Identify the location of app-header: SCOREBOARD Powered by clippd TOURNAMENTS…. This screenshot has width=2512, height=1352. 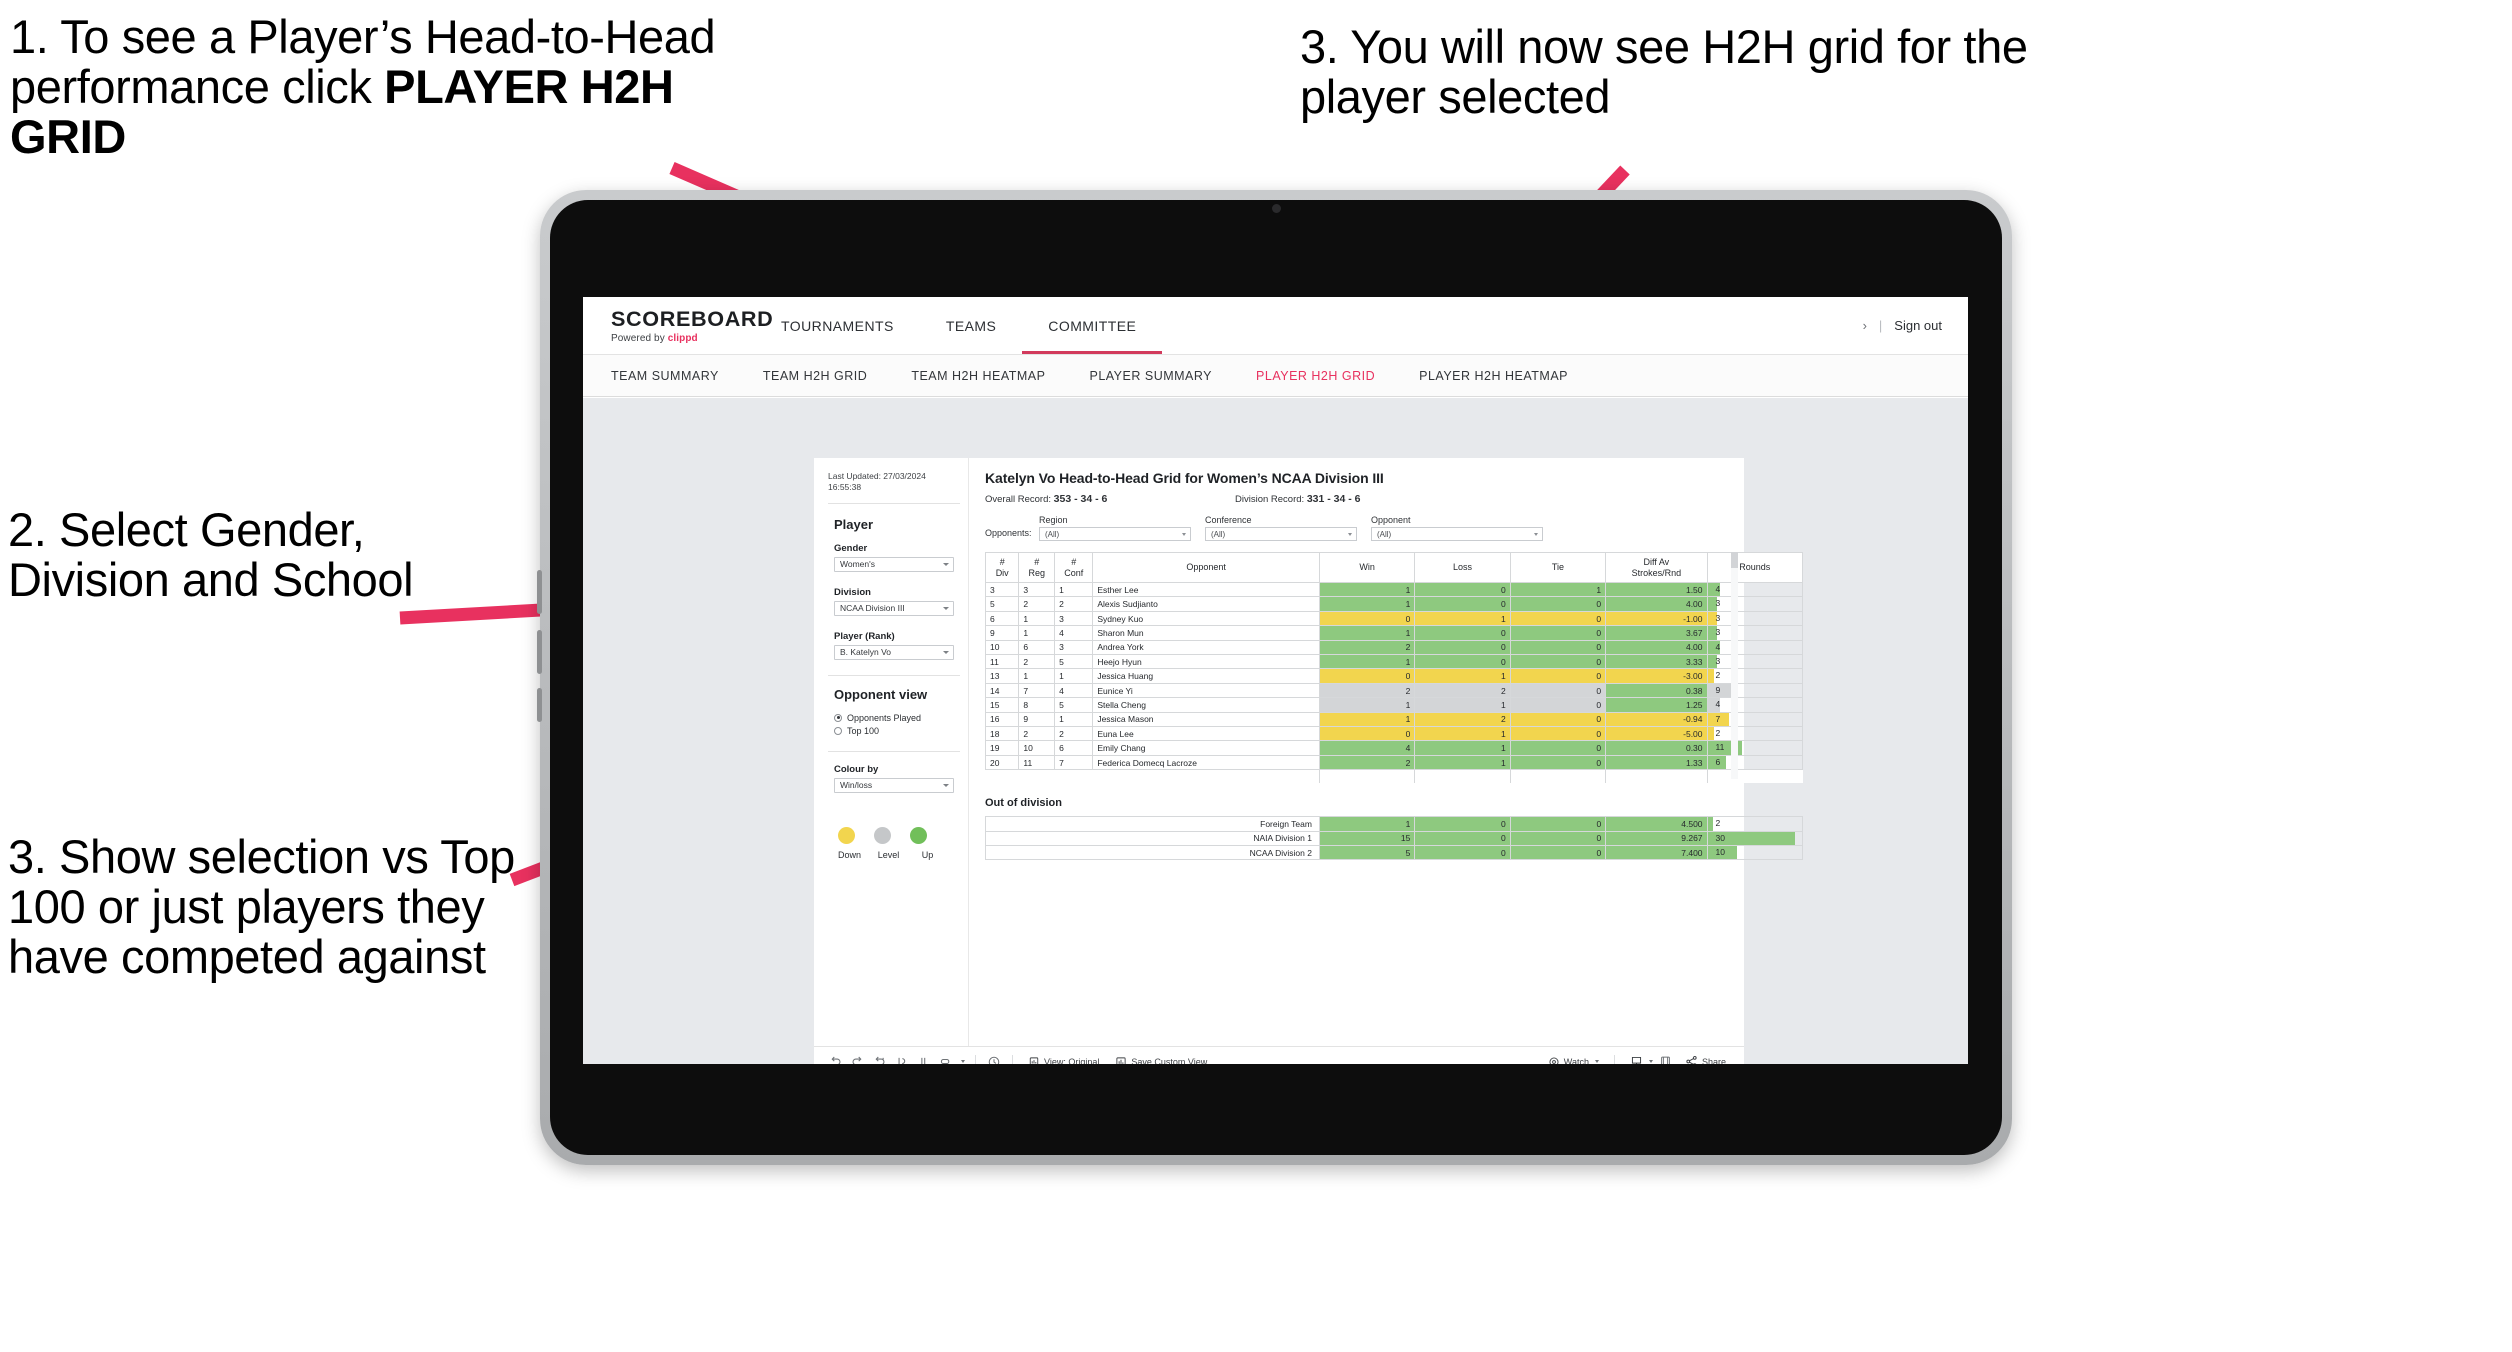
(1275, 326).